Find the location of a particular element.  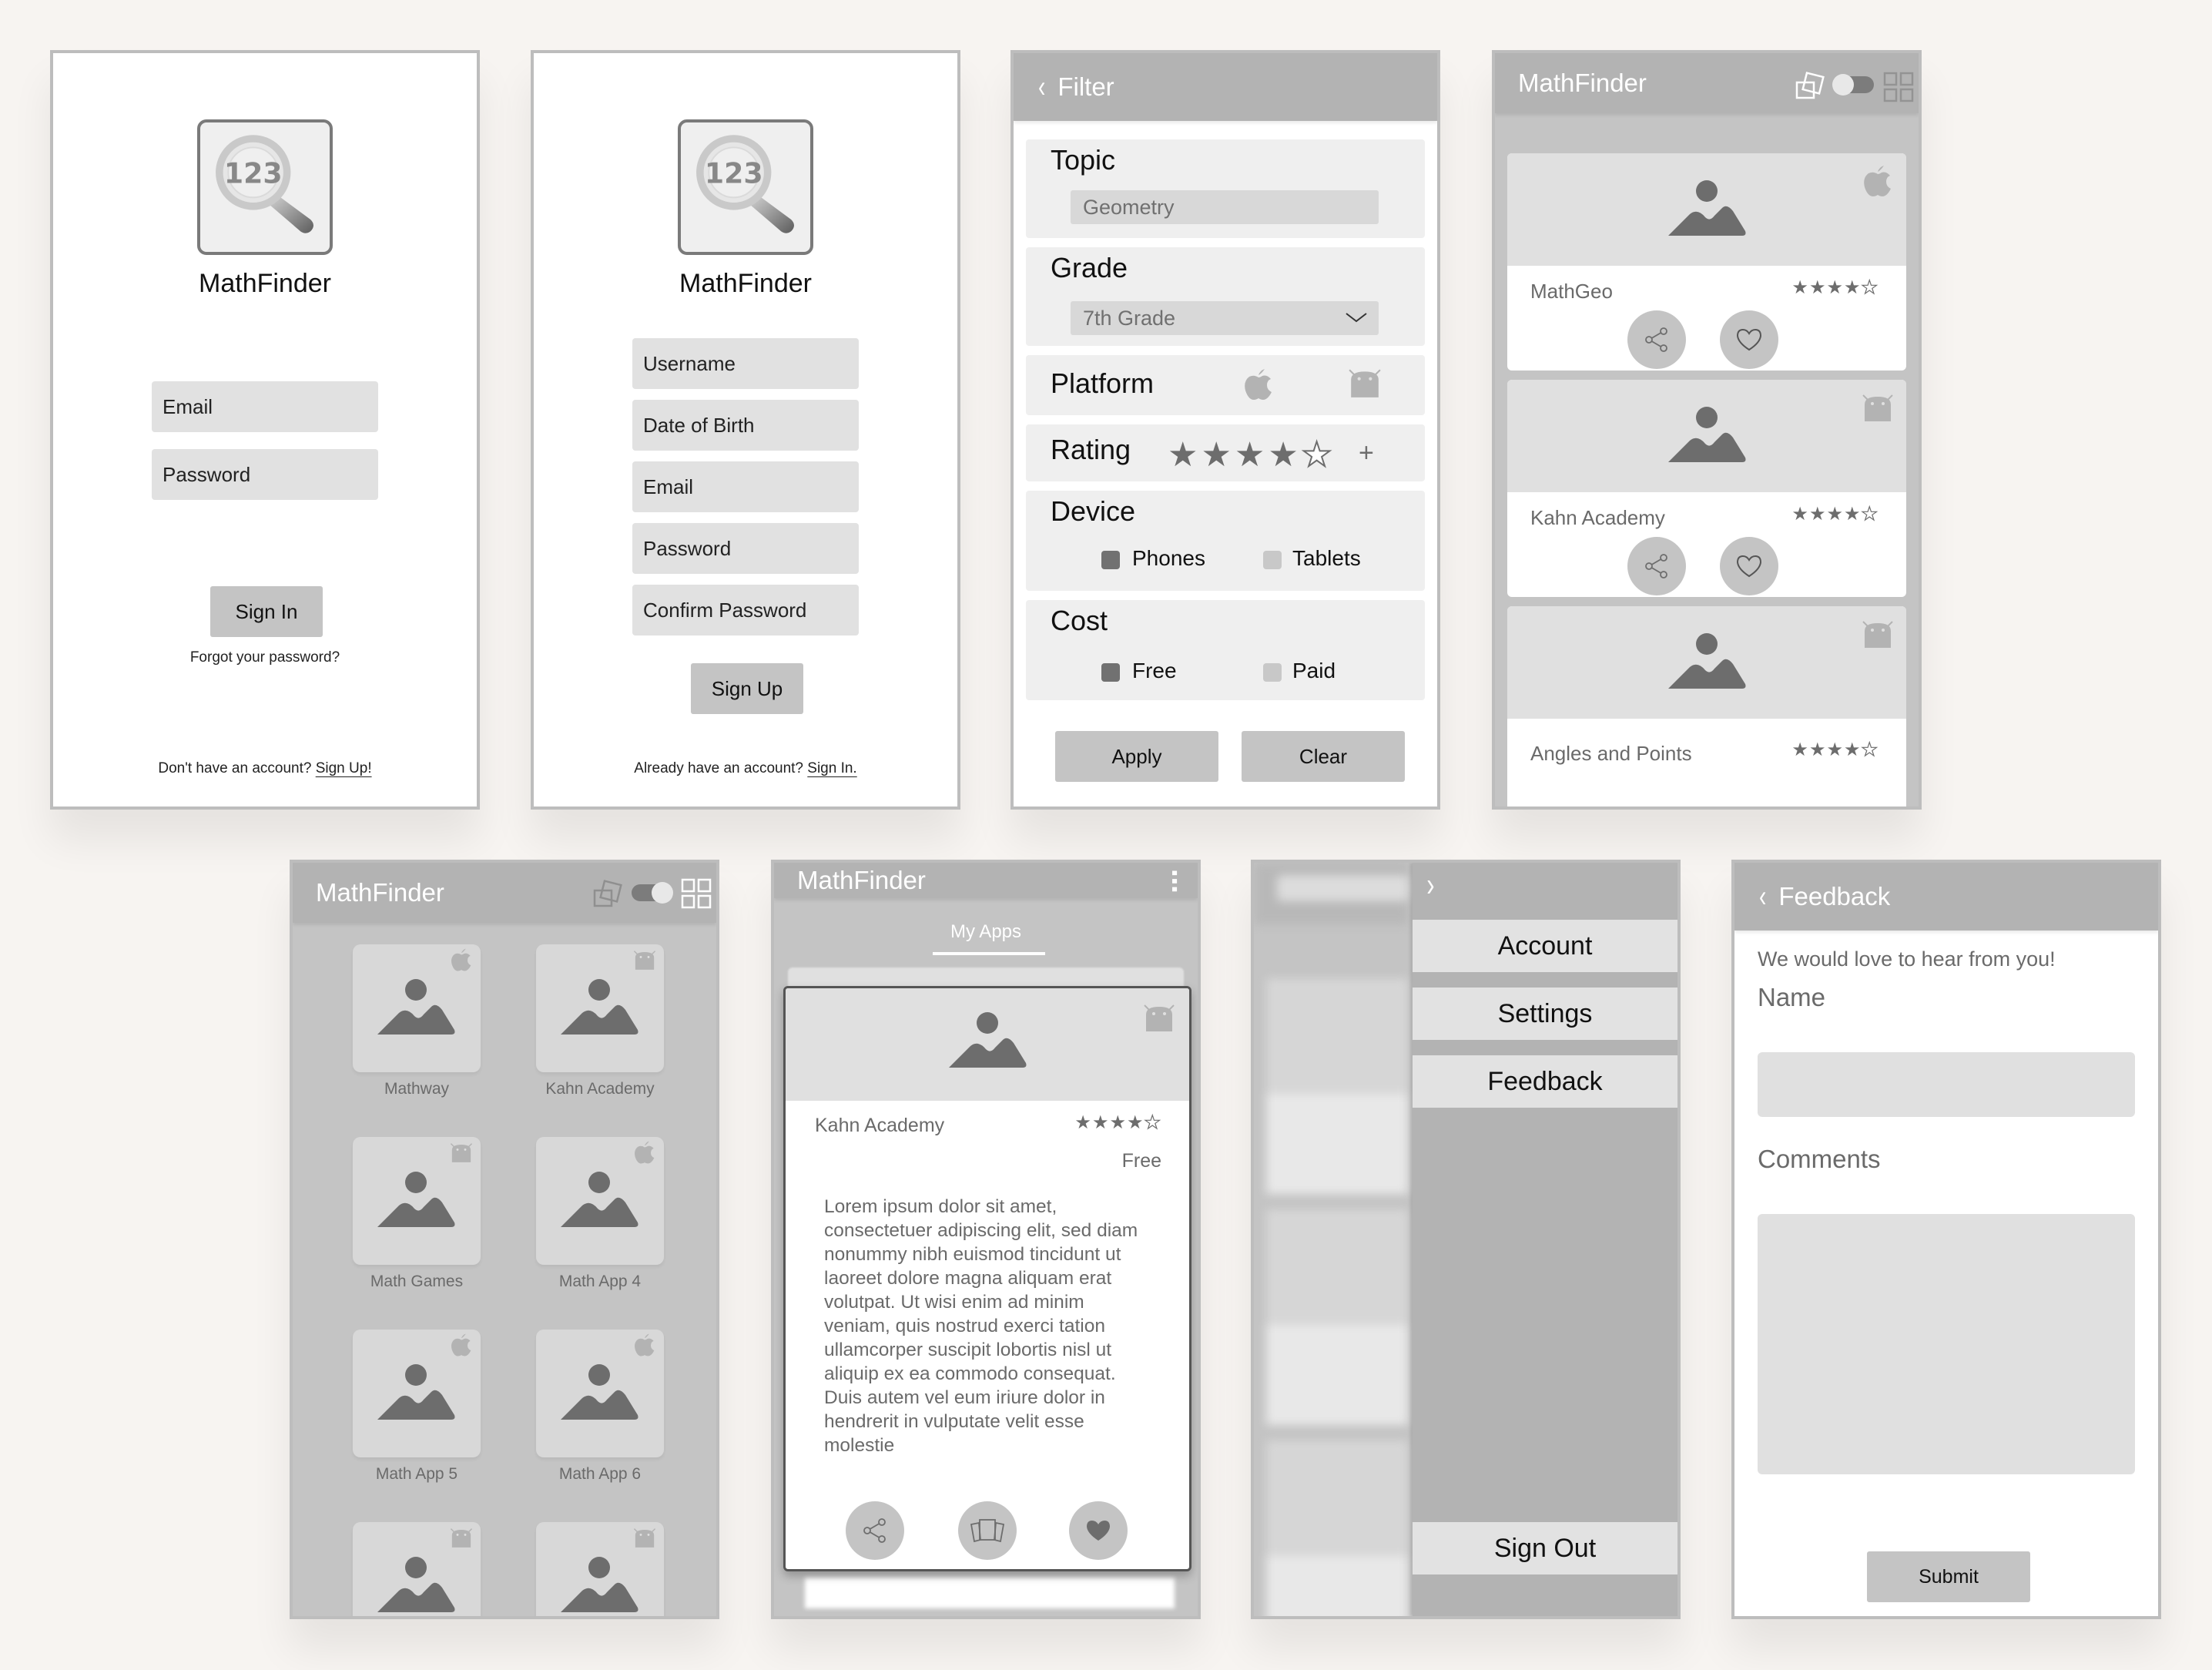

confirm-password-field: Confirm Password is located at coordinates (745, 610).